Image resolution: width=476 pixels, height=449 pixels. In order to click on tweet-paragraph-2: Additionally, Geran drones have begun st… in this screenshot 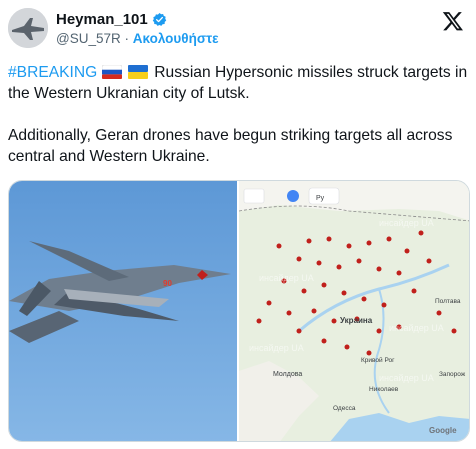, I will do `click(230, 146)`.